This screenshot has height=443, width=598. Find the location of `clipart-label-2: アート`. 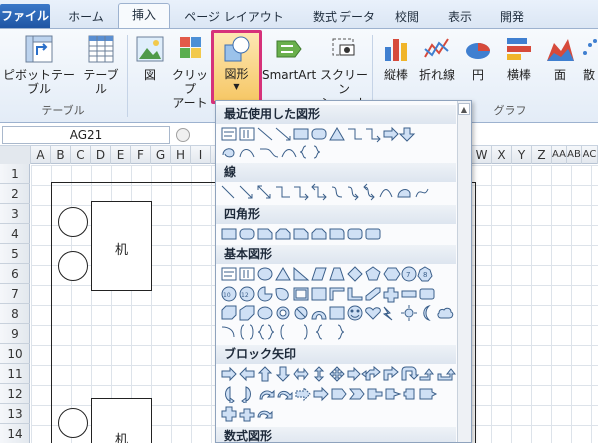

clipart-label-2: アート is located at coordinates (190, 103).